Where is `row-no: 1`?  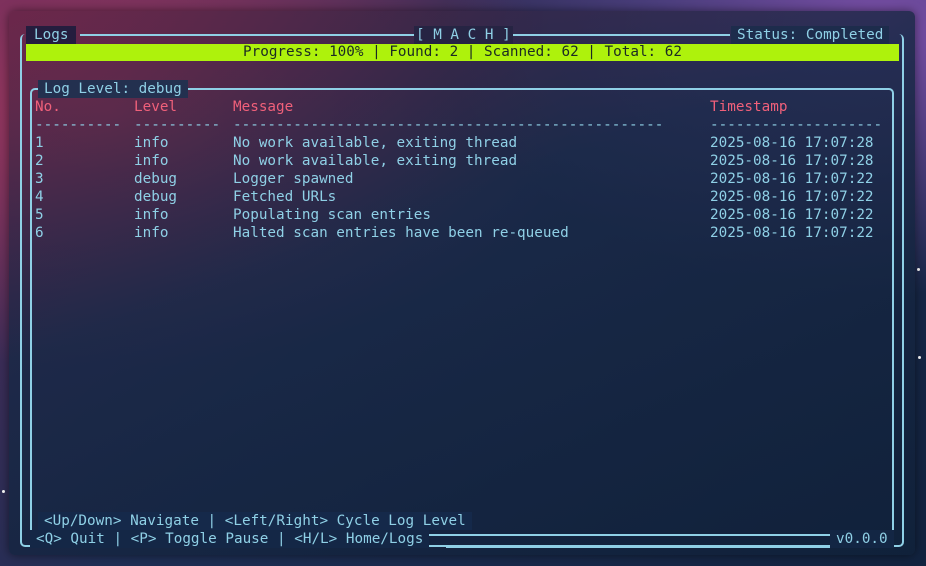 row-no: 1 is located at coordinates (39, 143).